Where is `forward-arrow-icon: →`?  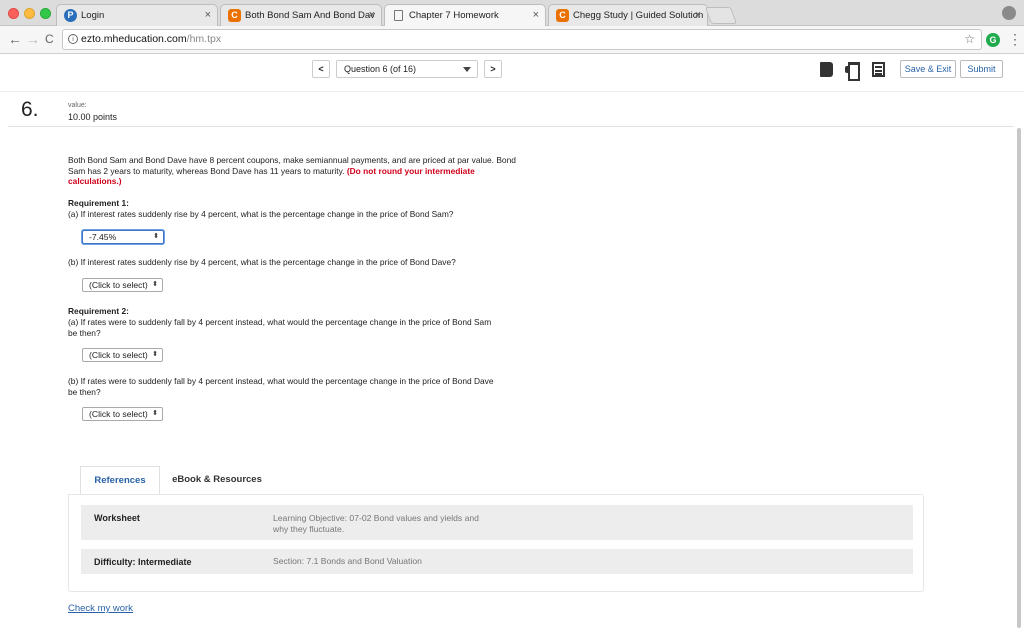 forward-arrow-icon: → is located at coordinates (33, 39).